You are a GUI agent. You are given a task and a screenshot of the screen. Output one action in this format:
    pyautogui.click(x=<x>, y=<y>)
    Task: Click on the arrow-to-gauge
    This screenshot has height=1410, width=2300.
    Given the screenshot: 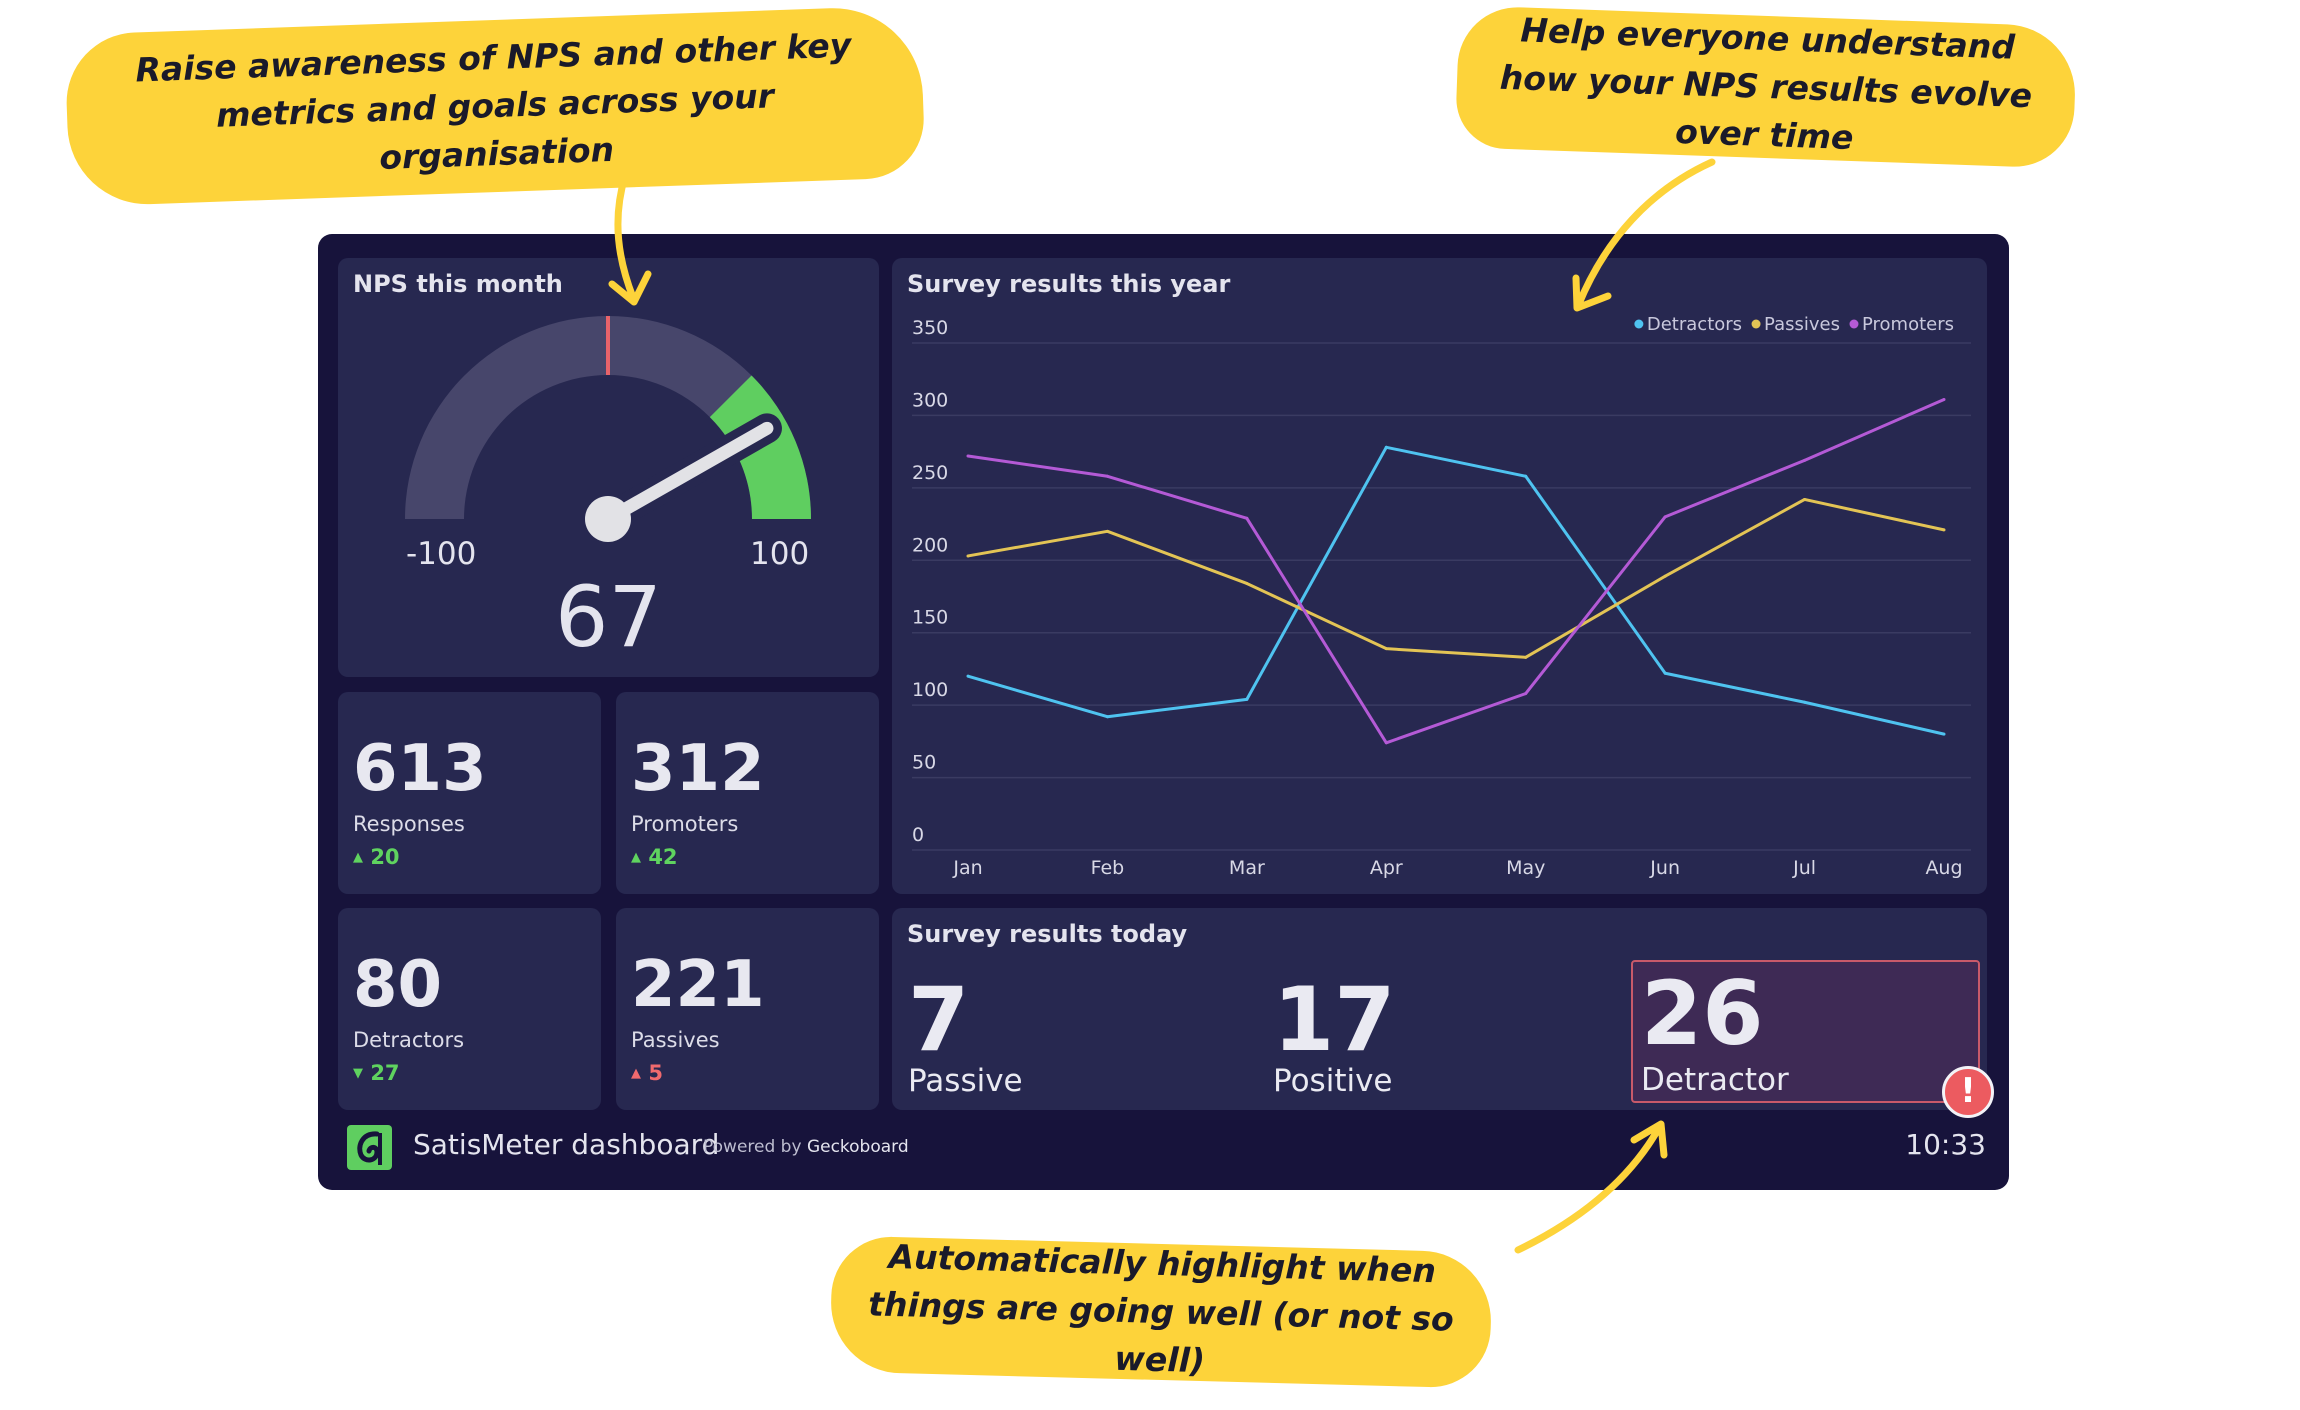 What is the action you would take?
    pyautogui.click(x=630, y=239)
    